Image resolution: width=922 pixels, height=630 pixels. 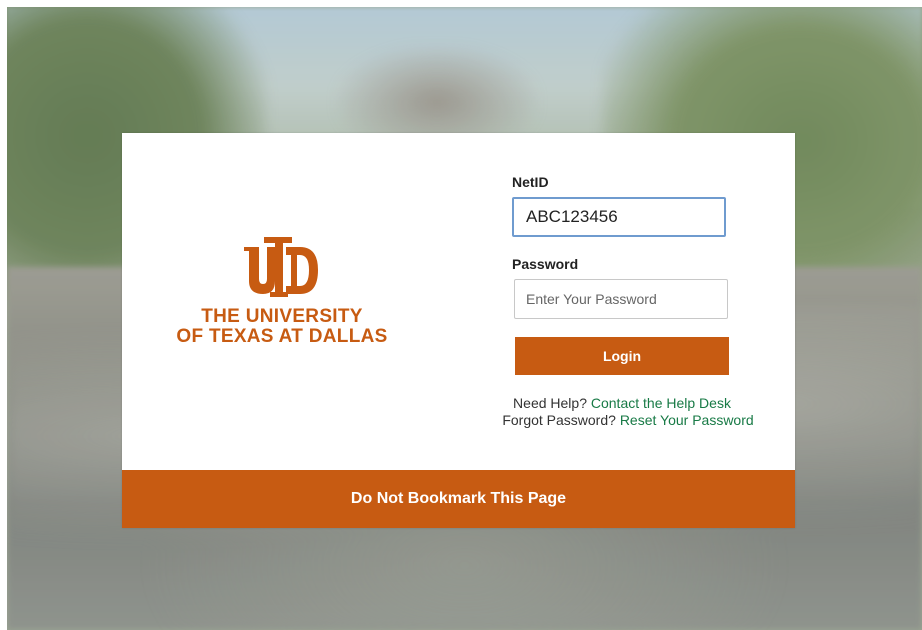 I want to click on help-line-reset: Forgot Password? Reset Your Password, so click(x=628, y=420).